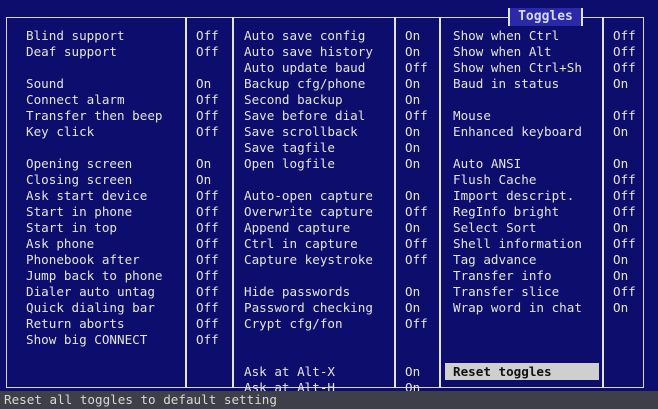  Describe the element at coordinates (522, 371) in the screenshot. I see `reset-toggles-button: Reset toggles` at that location.